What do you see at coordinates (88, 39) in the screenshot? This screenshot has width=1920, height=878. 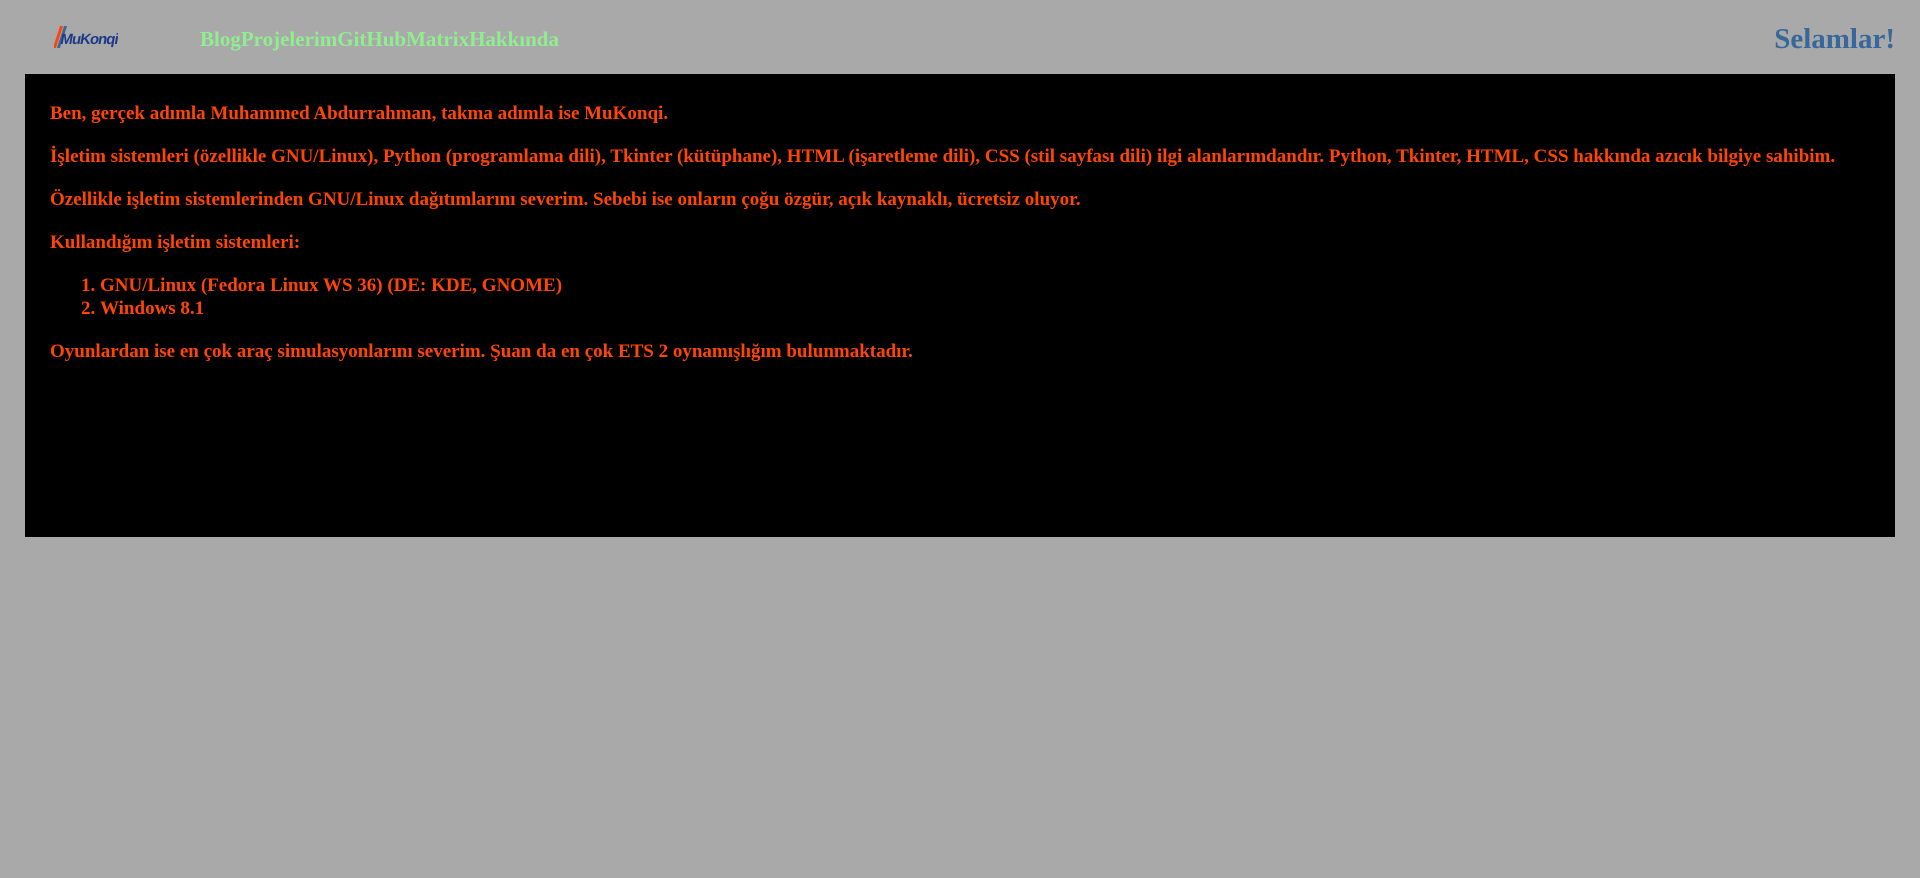 I see `svg-text: MuKonqi` at bounding box center [88, 39].